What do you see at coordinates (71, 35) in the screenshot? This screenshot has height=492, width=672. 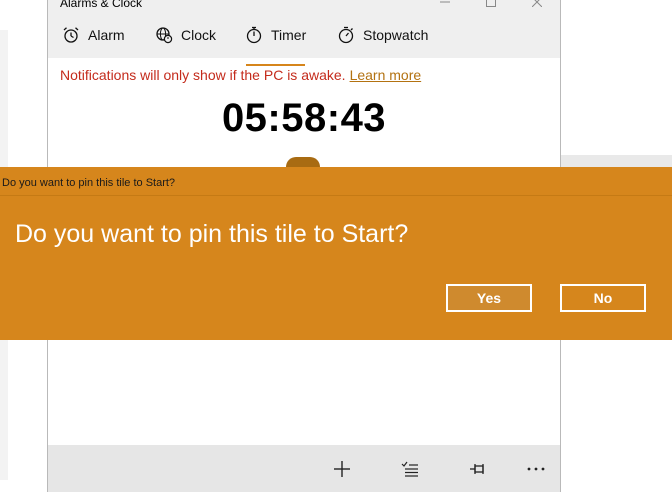 I see `alarm-icon` at bounding box center [71, 35].